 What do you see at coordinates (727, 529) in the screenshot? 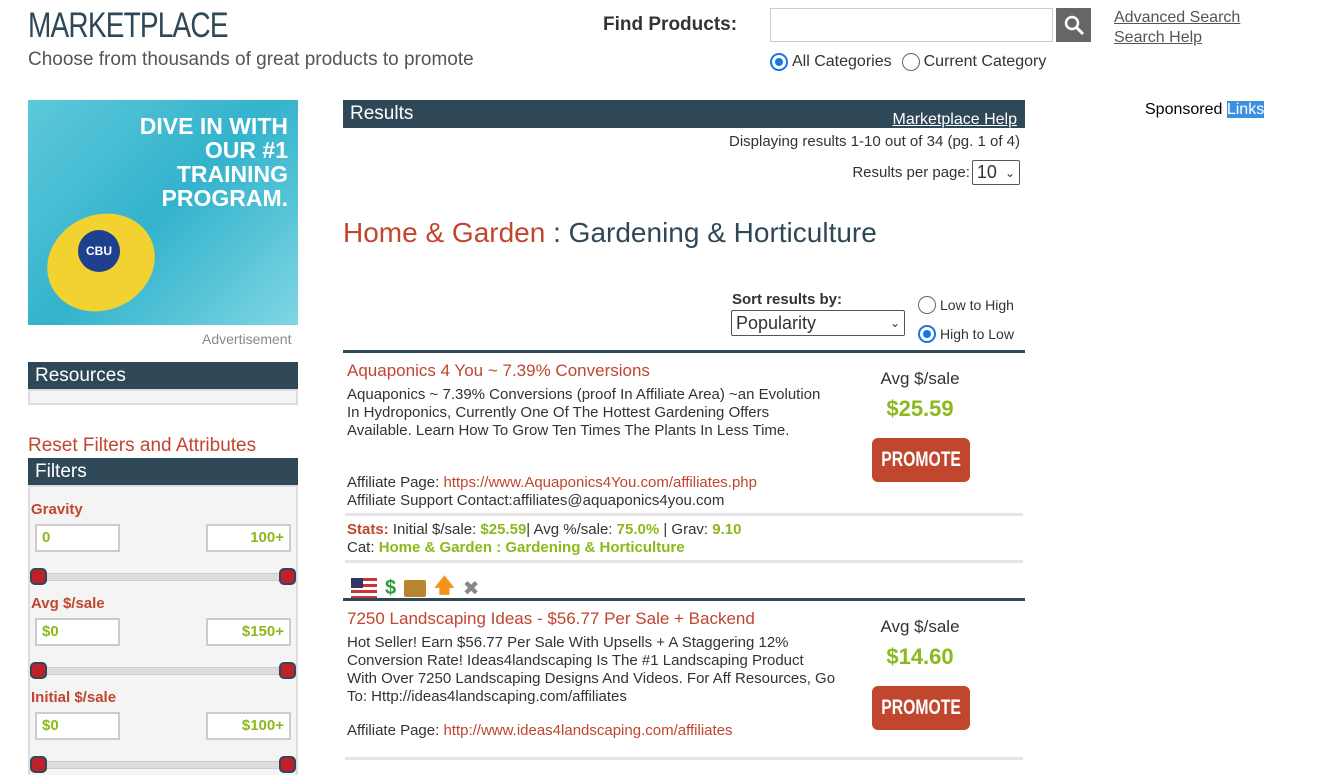
I see `grav-value: 9.10` at bounding box center [727, 529].